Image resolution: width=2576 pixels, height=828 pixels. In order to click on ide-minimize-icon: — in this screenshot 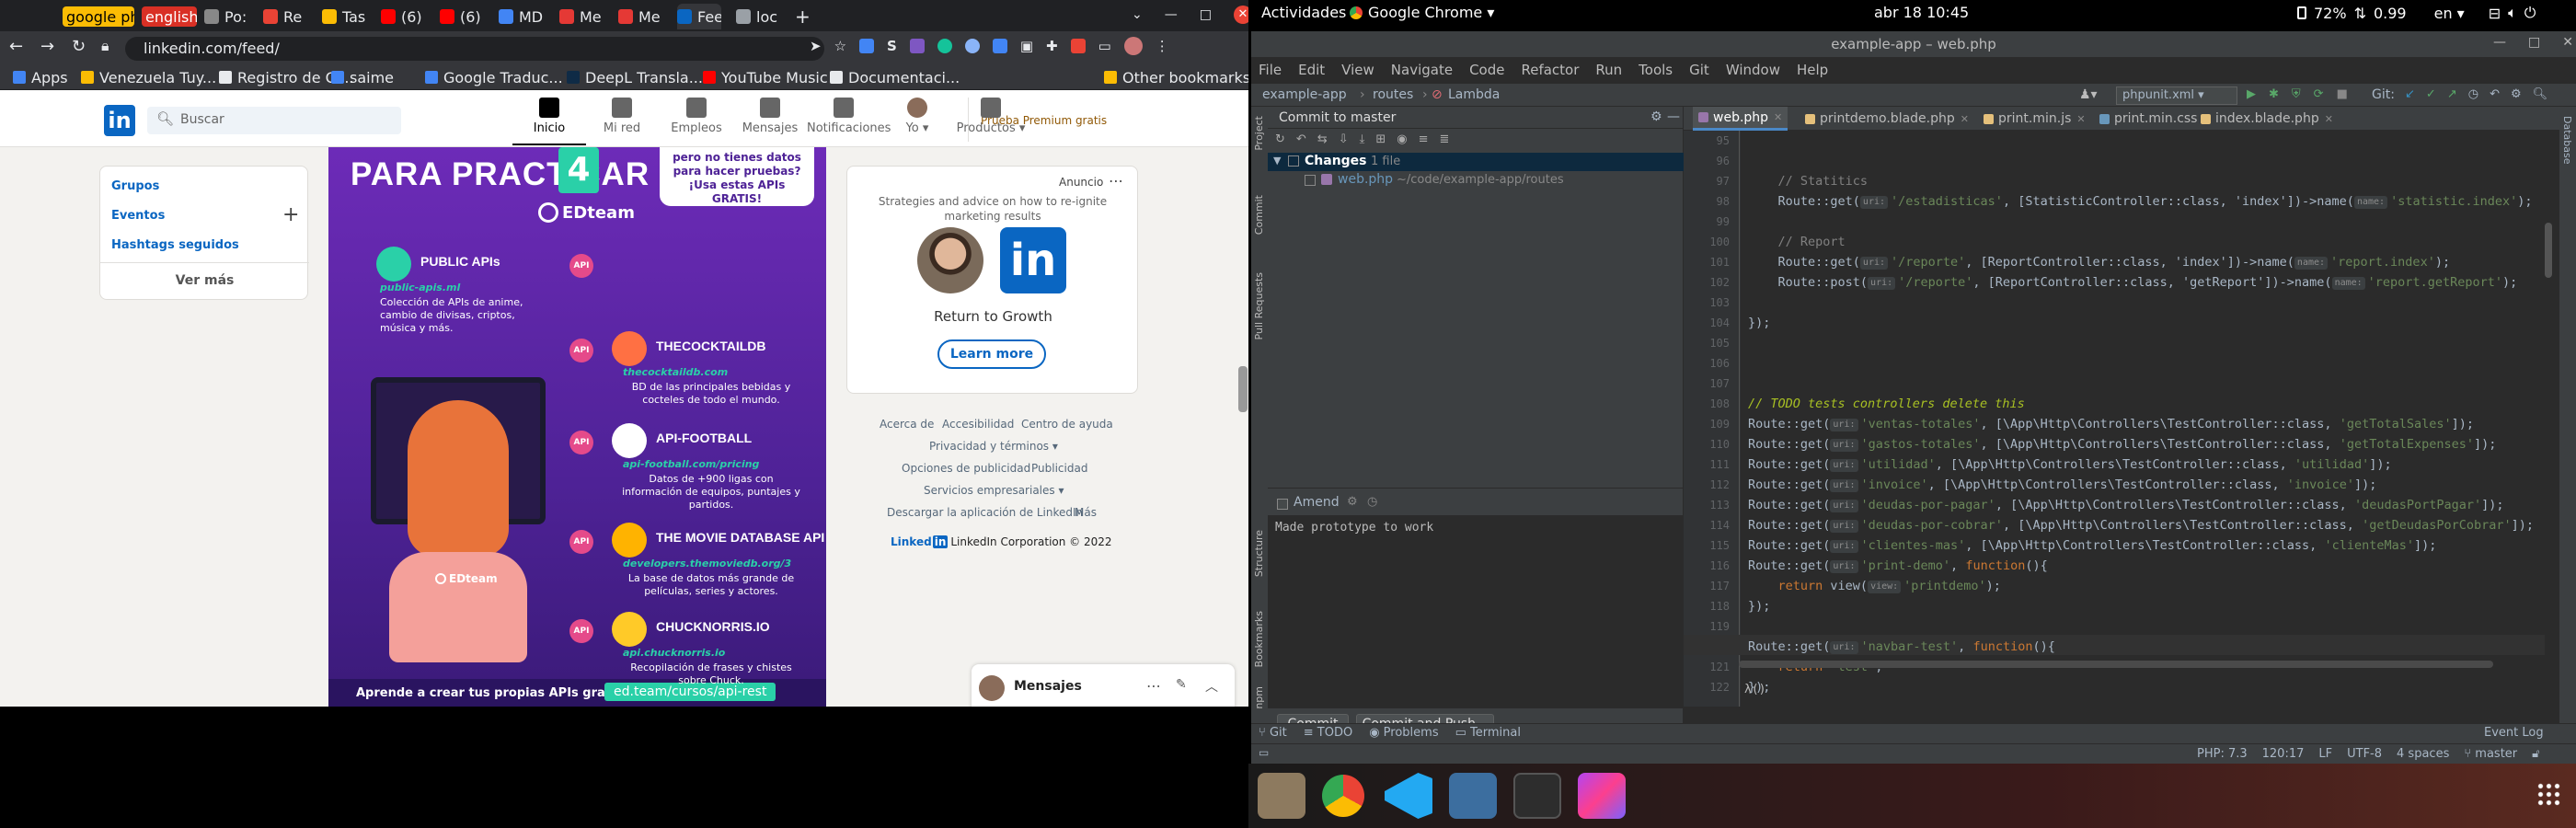, I will do `click(2499, 42)`.